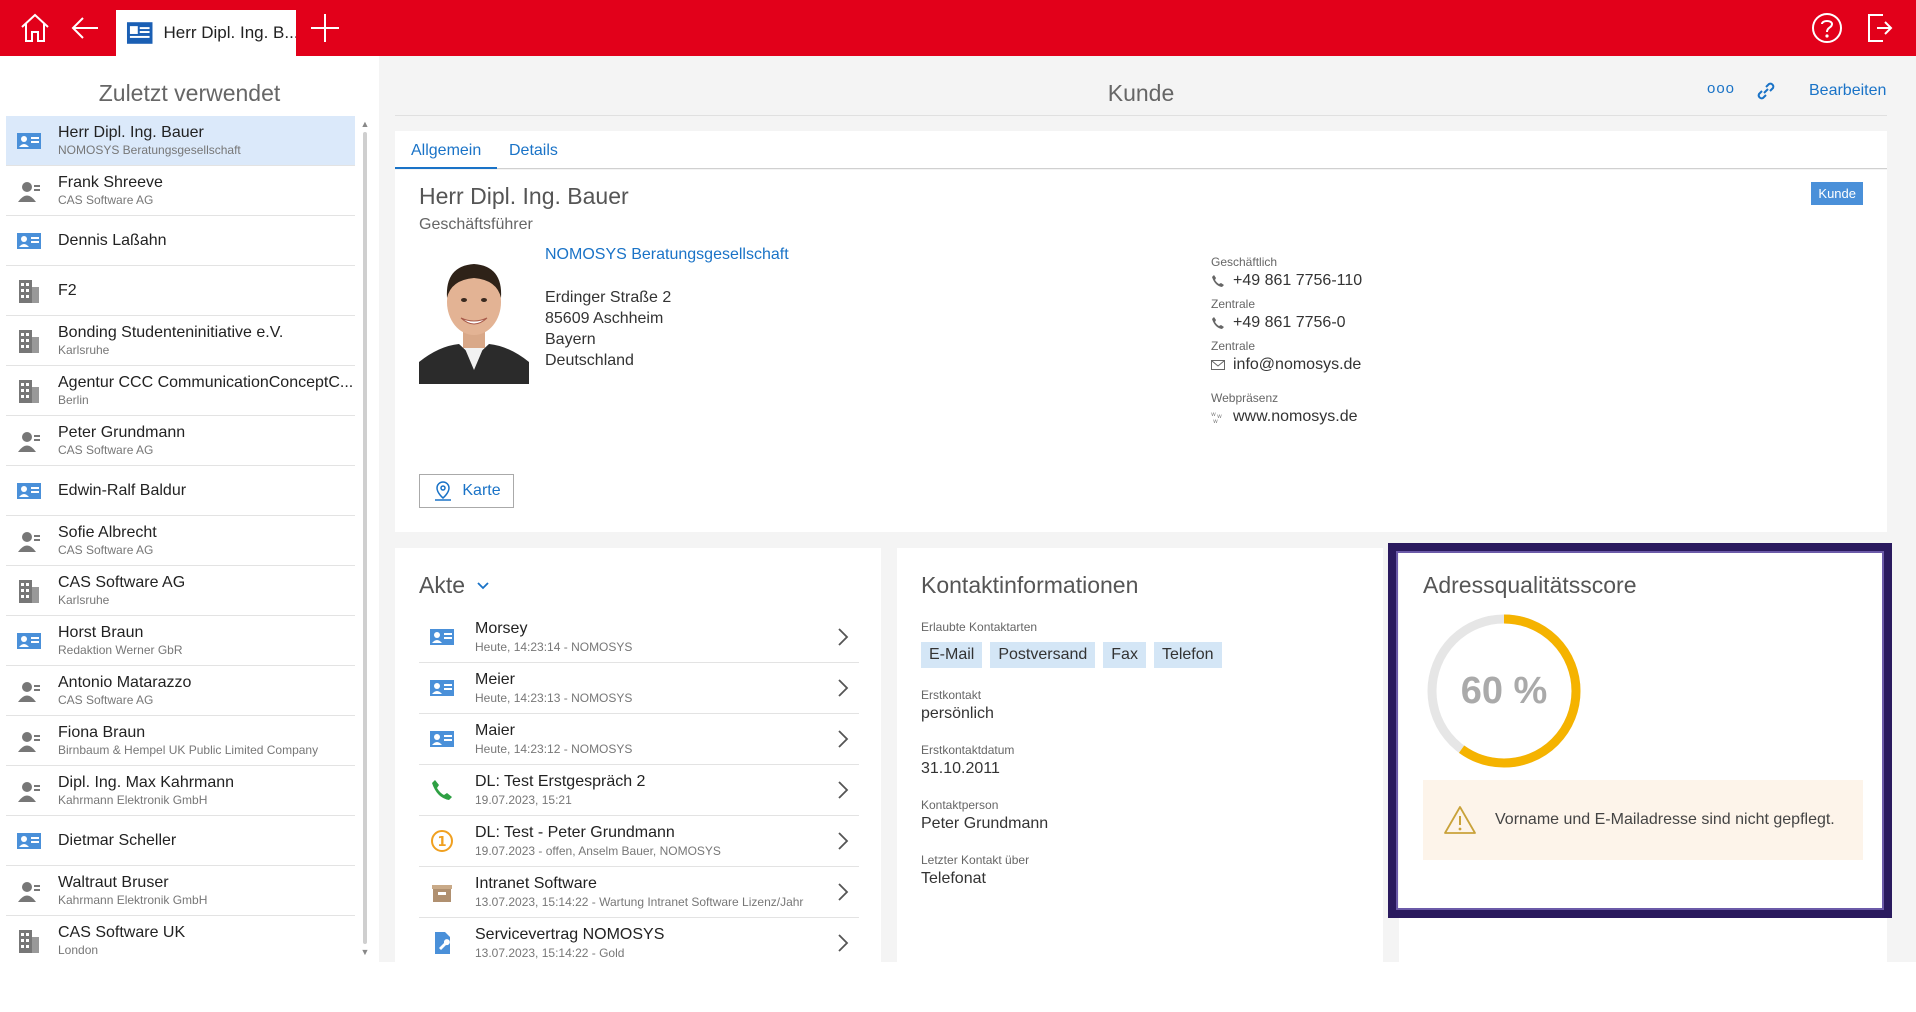 This screenshot has height=1012, width=1916. Describe the element at coordinates (968, 750) in the screenshot. I see `contact-info-label: Erstkontaktdatum` at that location.